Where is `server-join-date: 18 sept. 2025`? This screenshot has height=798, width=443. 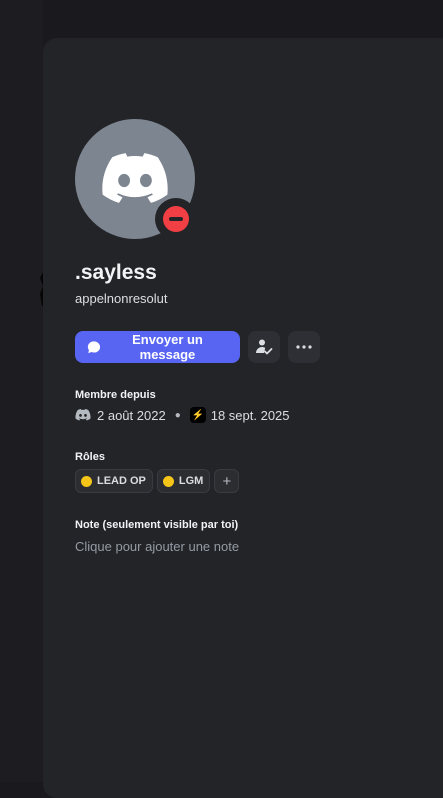 server-join-date: 18 sept. 2025 is located at coordinates (250, 415).